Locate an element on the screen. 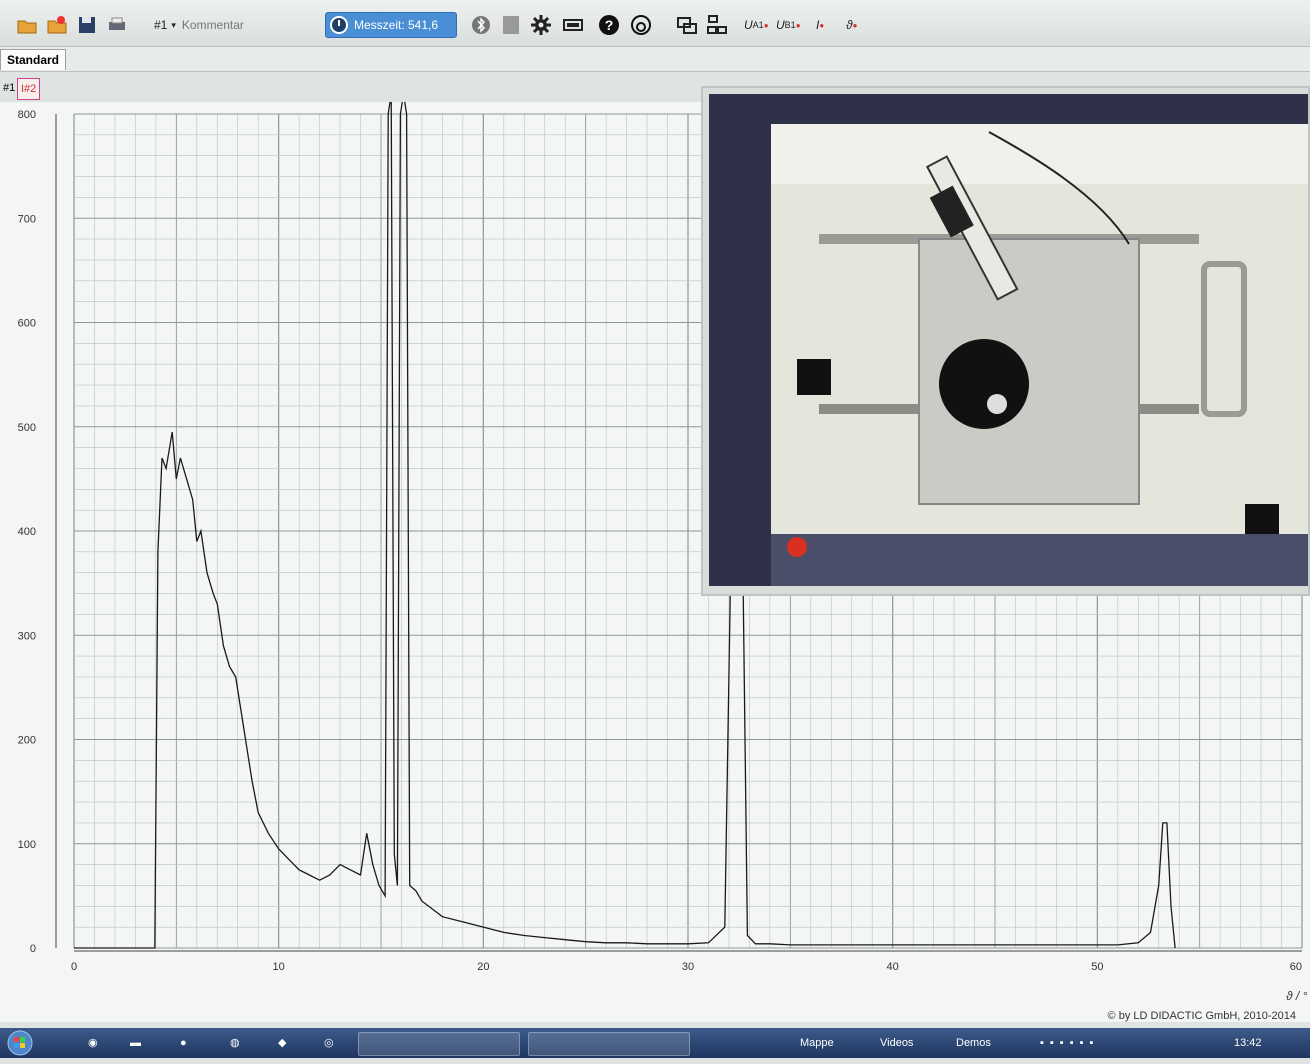 This screenshot has height=1064, width=1310. help-icon: ? is located at coordinates (609, 25).